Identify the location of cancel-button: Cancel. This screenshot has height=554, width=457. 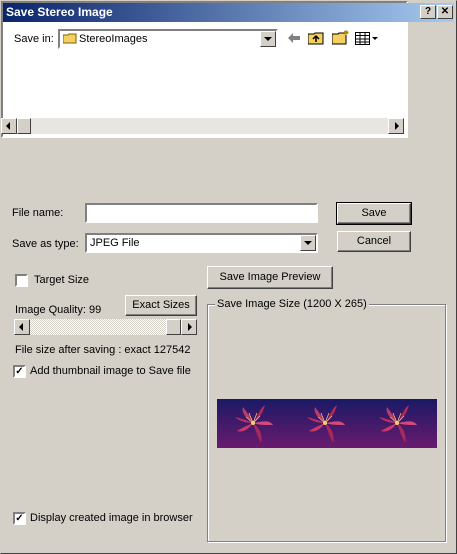
(374, 241).